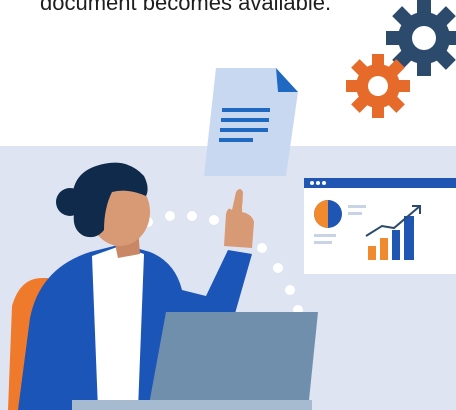  I want to click on gear-icon, so click(378, 86).